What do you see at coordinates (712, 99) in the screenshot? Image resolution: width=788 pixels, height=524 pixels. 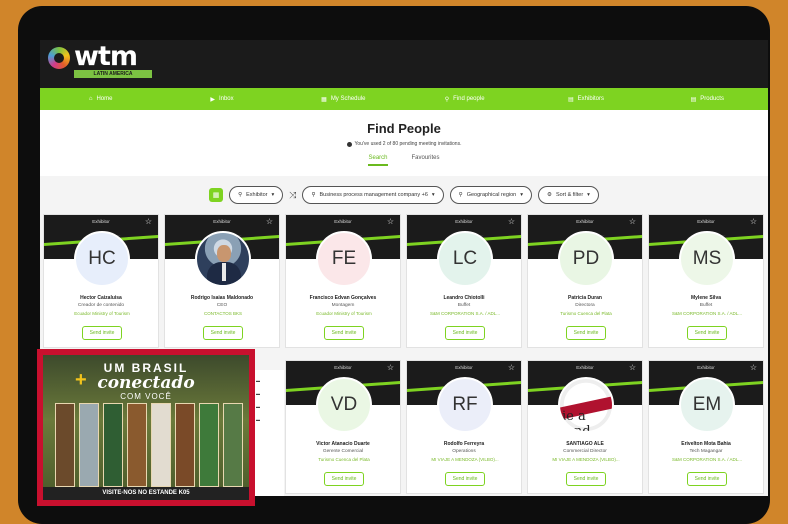 I see `nav-label: Products` at bounding box center [712, 99].